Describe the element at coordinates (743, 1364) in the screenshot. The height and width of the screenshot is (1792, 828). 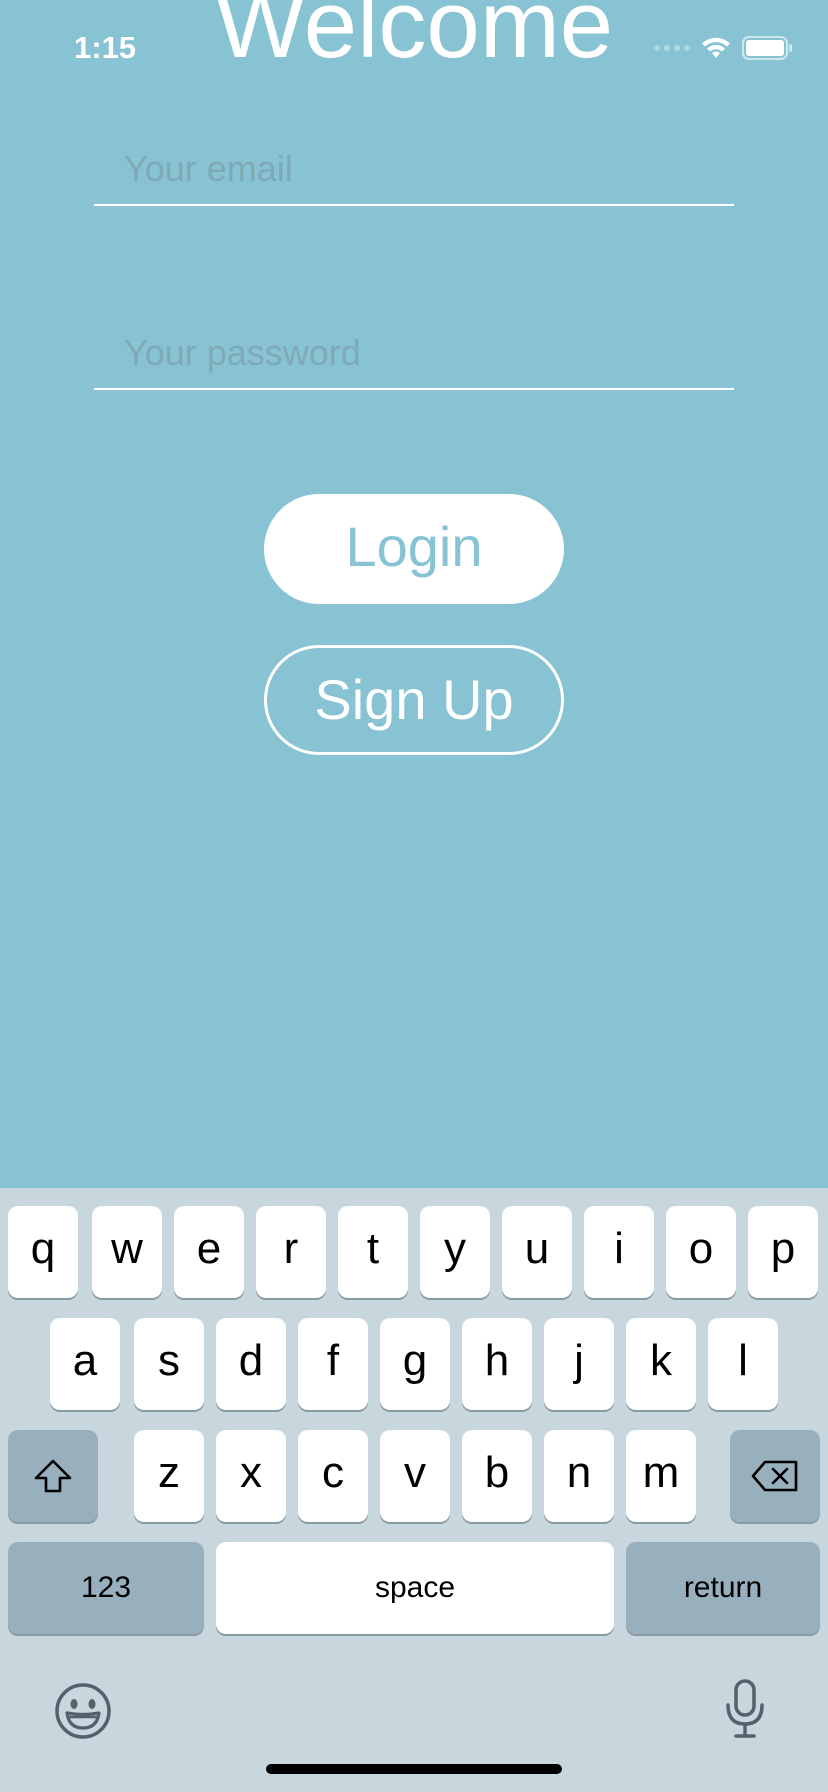
I see `key-l: l` at that location.